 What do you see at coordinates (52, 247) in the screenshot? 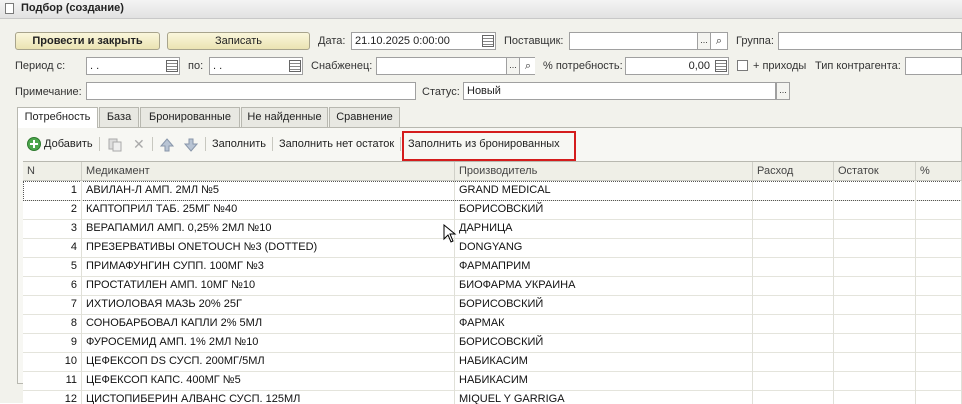
I see `cell-n: 4` at bounding box center [52, 247].